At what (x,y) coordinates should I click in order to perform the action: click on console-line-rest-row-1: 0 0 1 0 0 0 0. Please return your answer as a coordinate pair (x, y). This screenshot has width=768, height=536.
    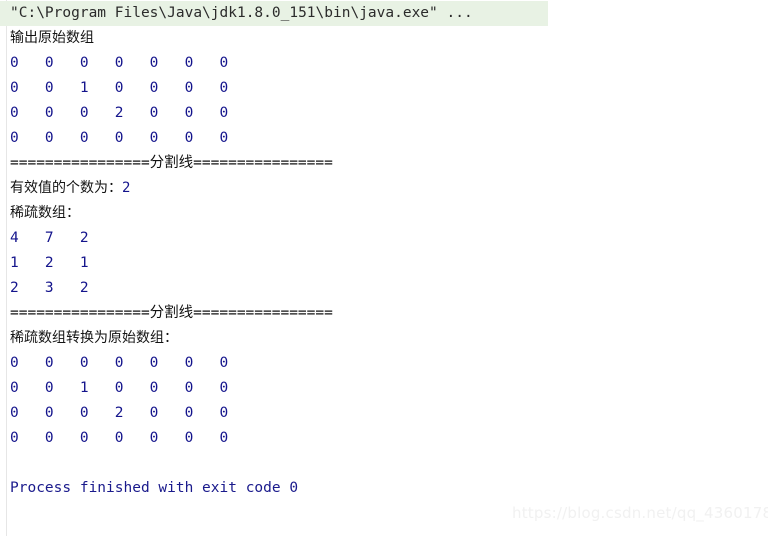
    Looking at the image, I should click on (119, 388).